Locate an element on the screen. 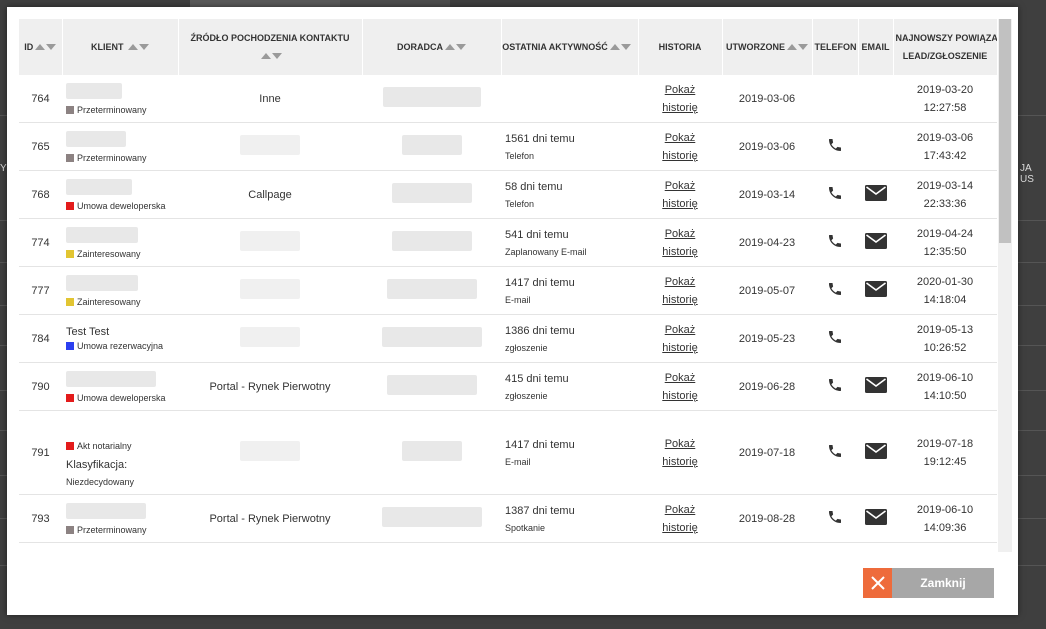 The height and width of the screenshot is (629, 1046). cell-latest-lead: 2019-07-18 19:12:45 is located at coordinates (945, 452).